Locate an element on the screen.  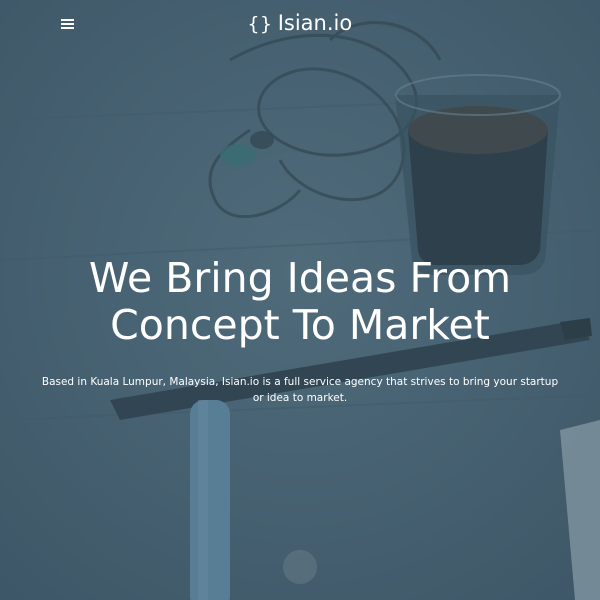
brand-name: Isian.io is located at coordinates (315, 23).